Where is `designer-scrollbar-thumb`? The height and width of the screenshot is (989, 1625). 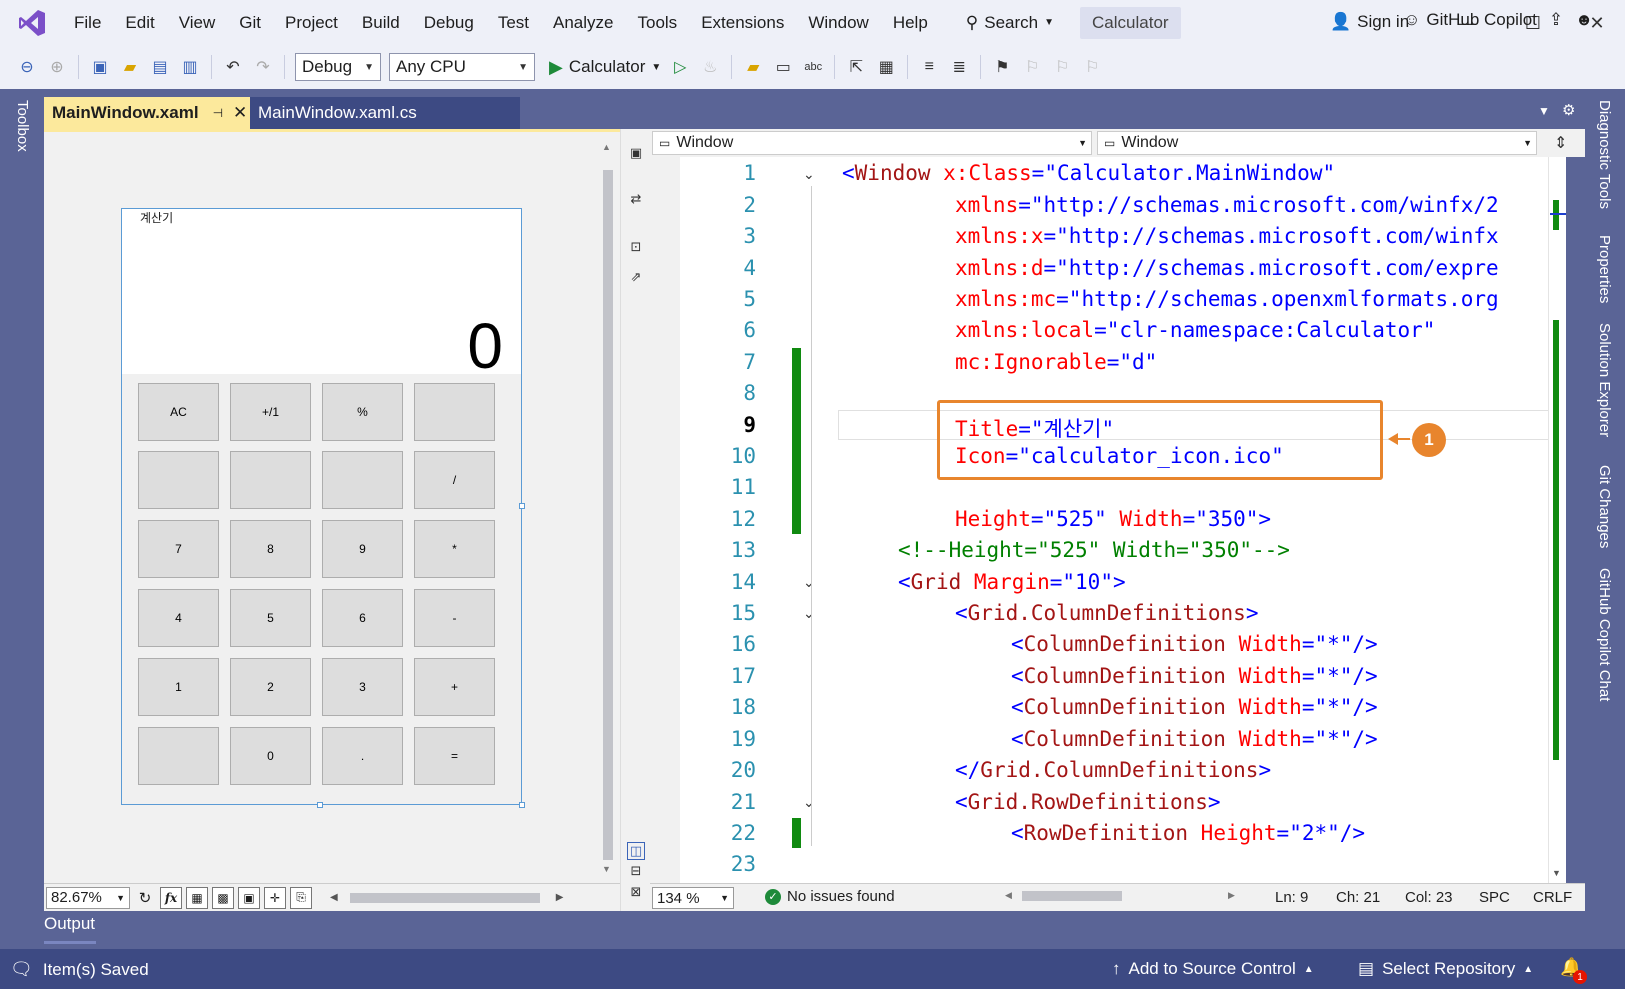
designer-scrollbar-thumb is located at coordinates (608, 515).